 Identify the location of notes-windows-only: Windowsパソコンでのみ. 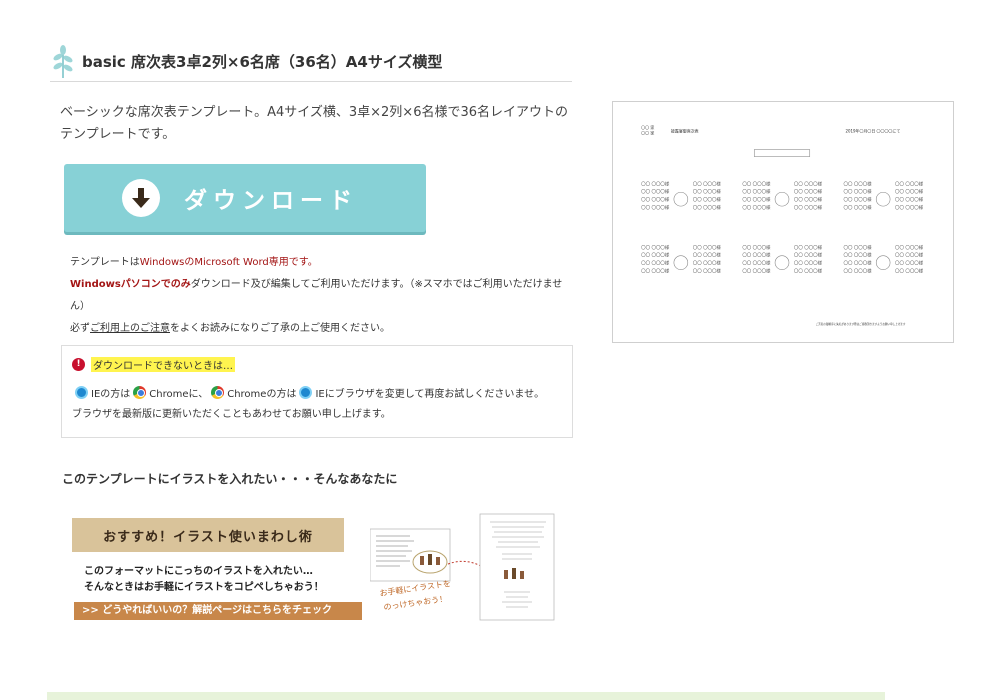
(130, 284).